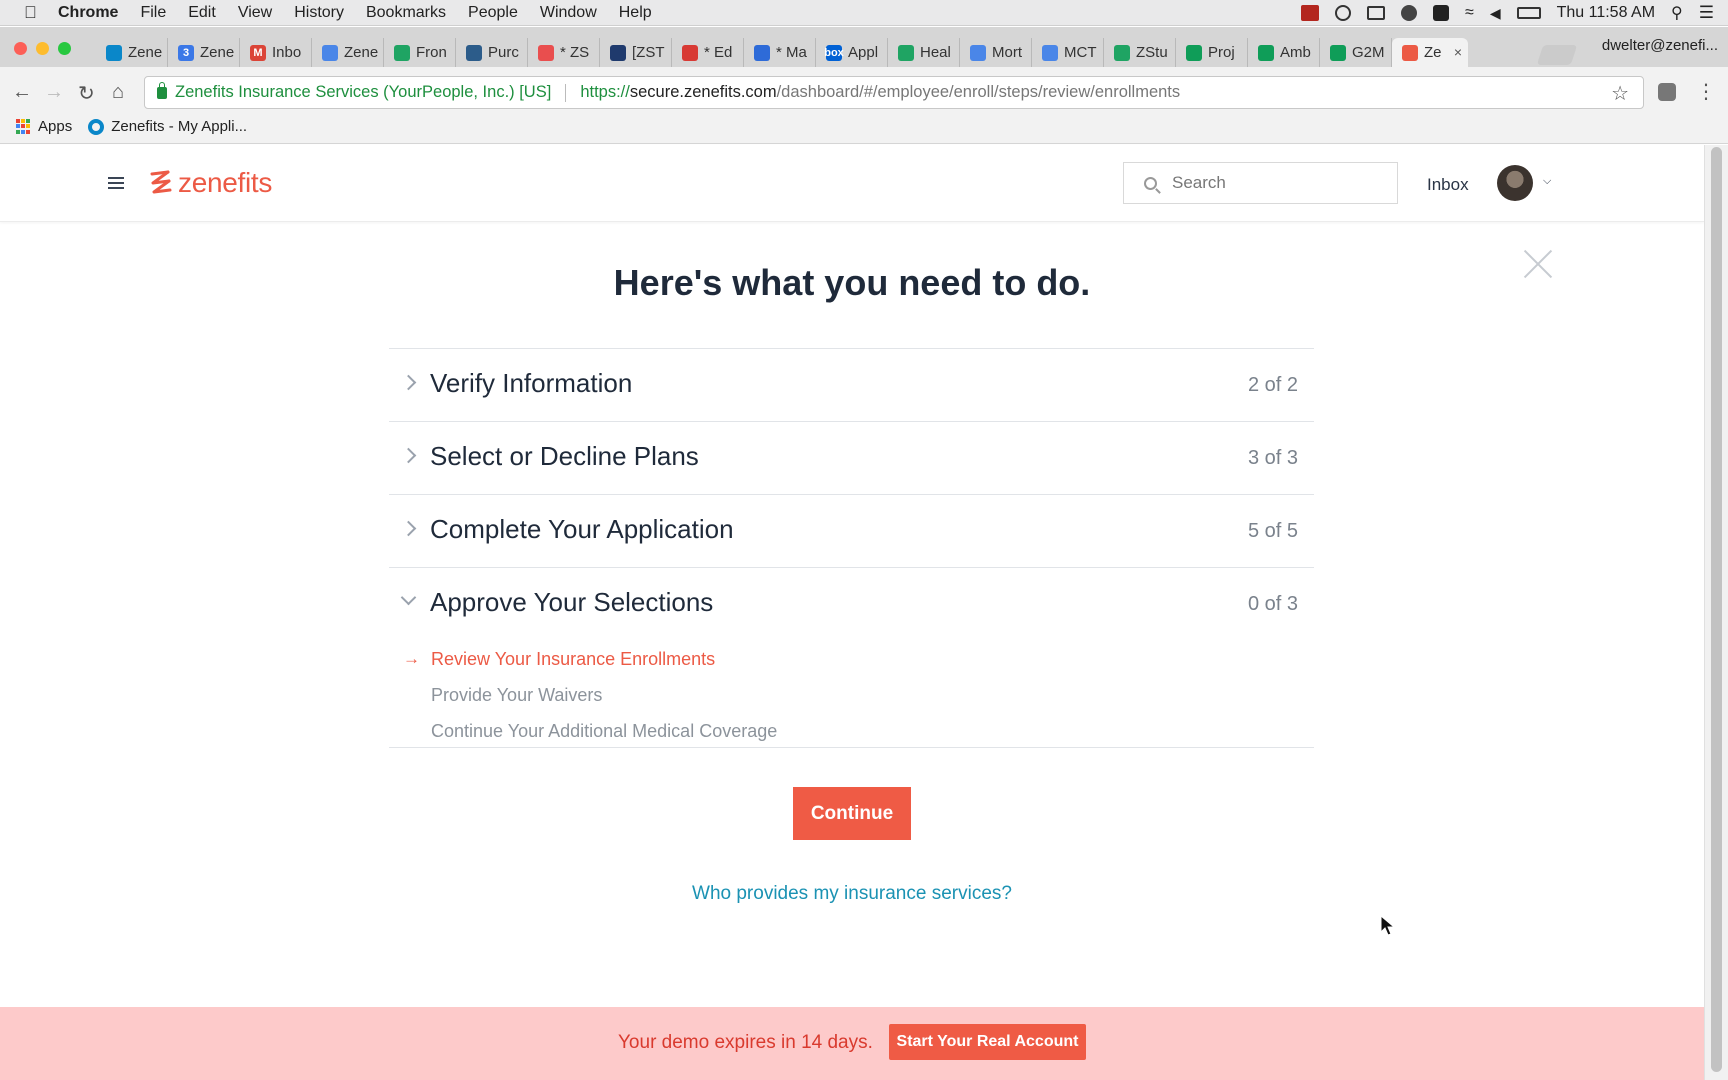  I want to click on recording-icon, so click(1310, 13).